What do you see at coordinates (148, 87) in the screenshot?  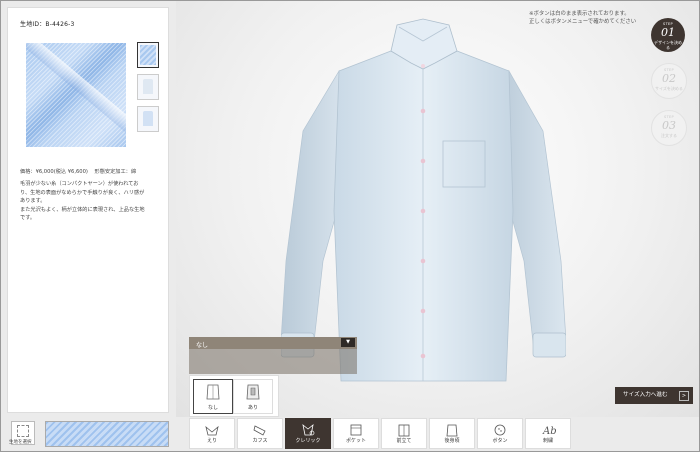 I see `thumb-shirt-front` at bounding box center [148, 87].